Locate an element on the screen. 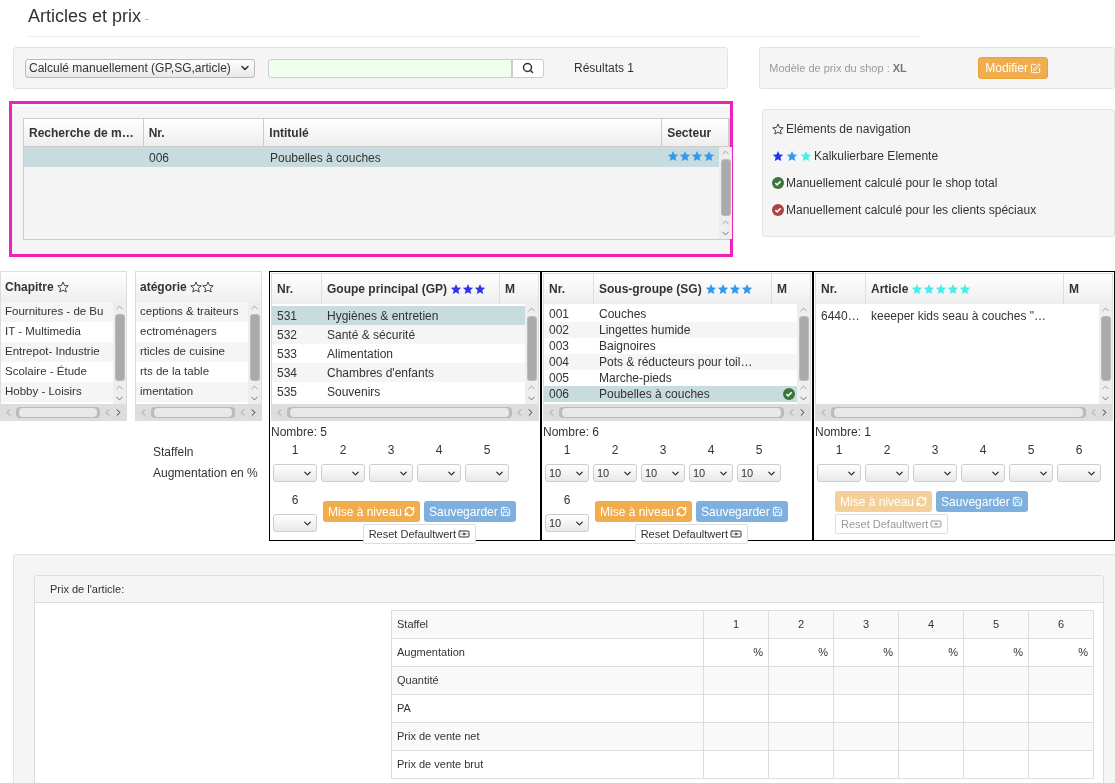 This screenshot has height=783, width=1115. column-header: Intitulé is located at coordinates (463, 132).